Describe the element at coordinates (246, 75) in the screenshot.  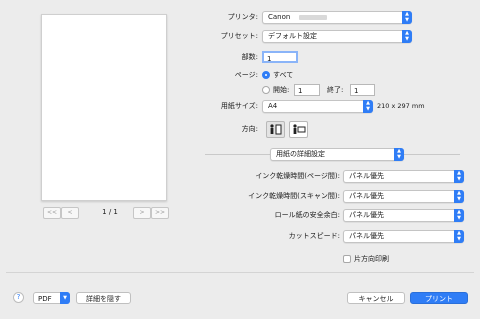
I see `pages-label: ページ:` at that location.